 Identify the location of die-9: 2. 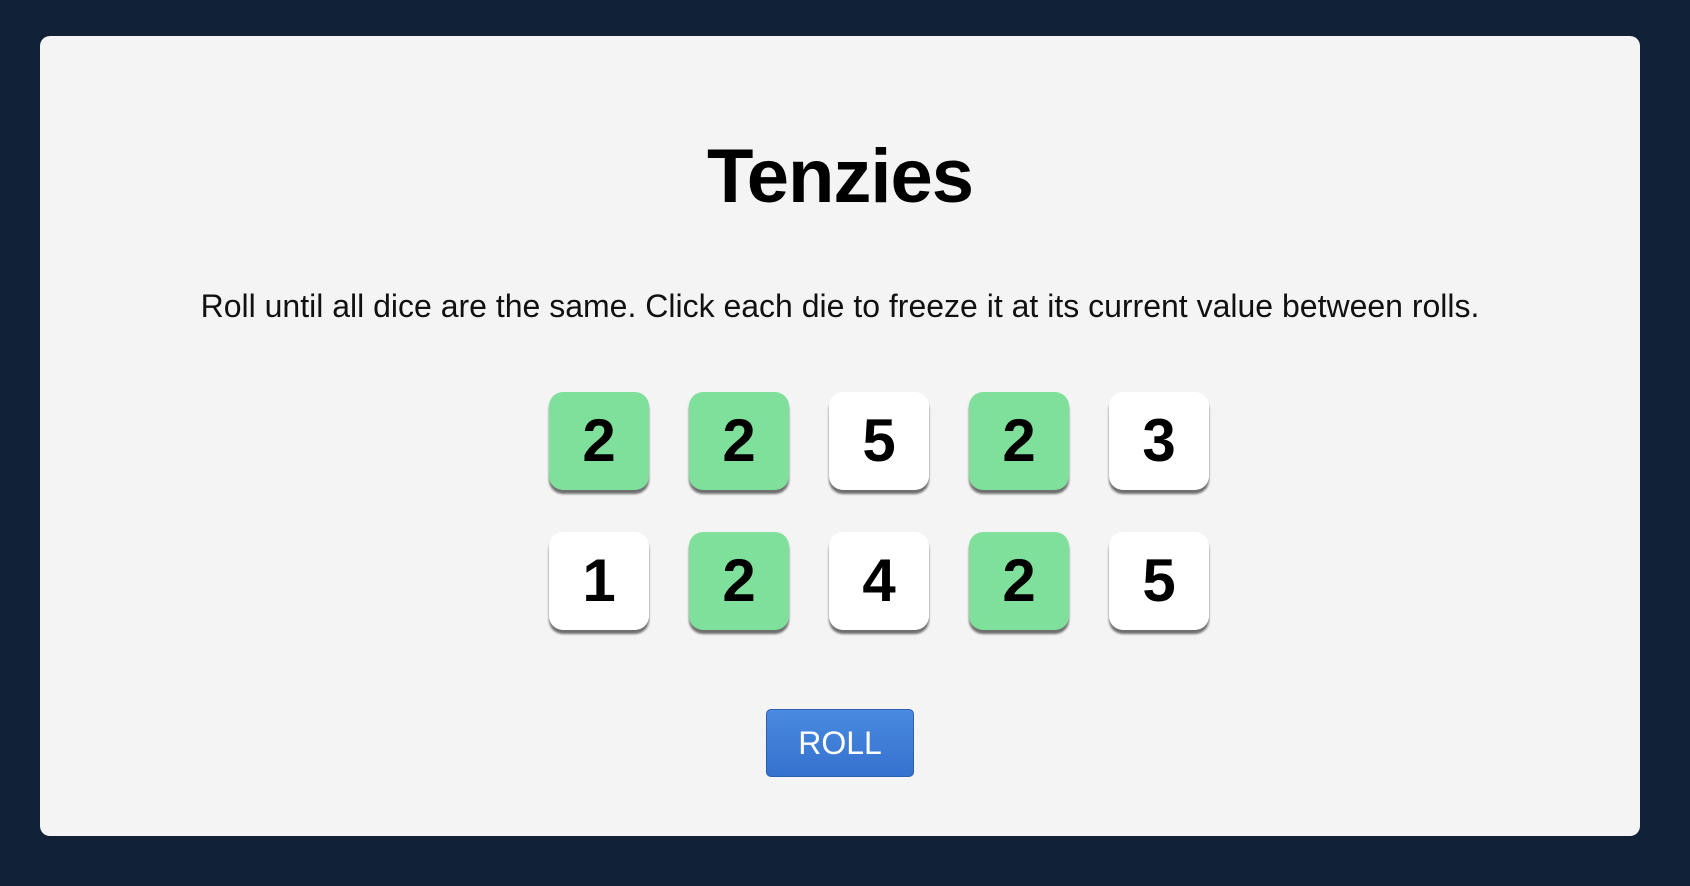
(1019, 581).